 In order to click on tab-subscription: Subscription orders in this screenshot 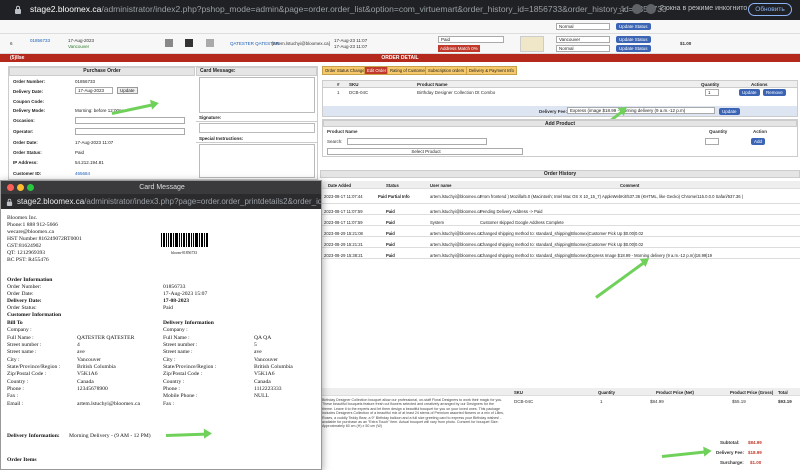, I will do `click(446, 70)`.